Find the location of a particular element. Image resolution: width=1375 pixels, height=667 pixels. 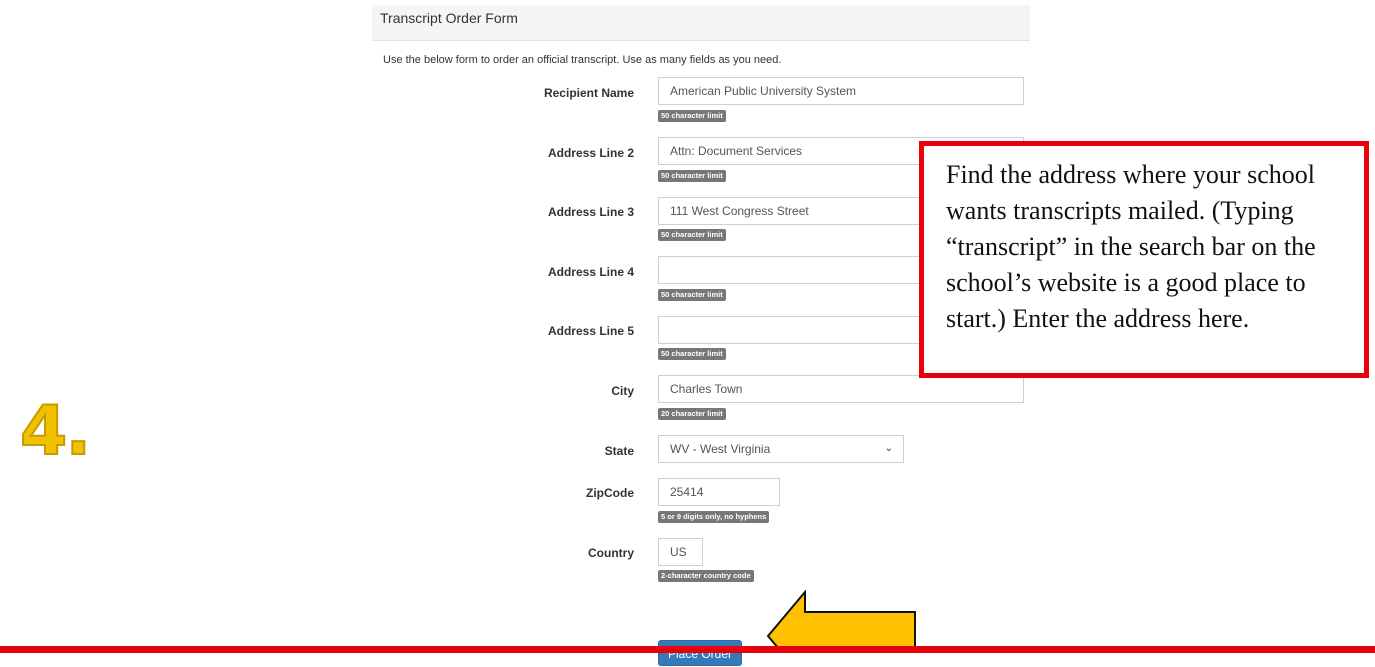

state-select: WV - West Virginia ⌄ is located at coordinates (781, 449).